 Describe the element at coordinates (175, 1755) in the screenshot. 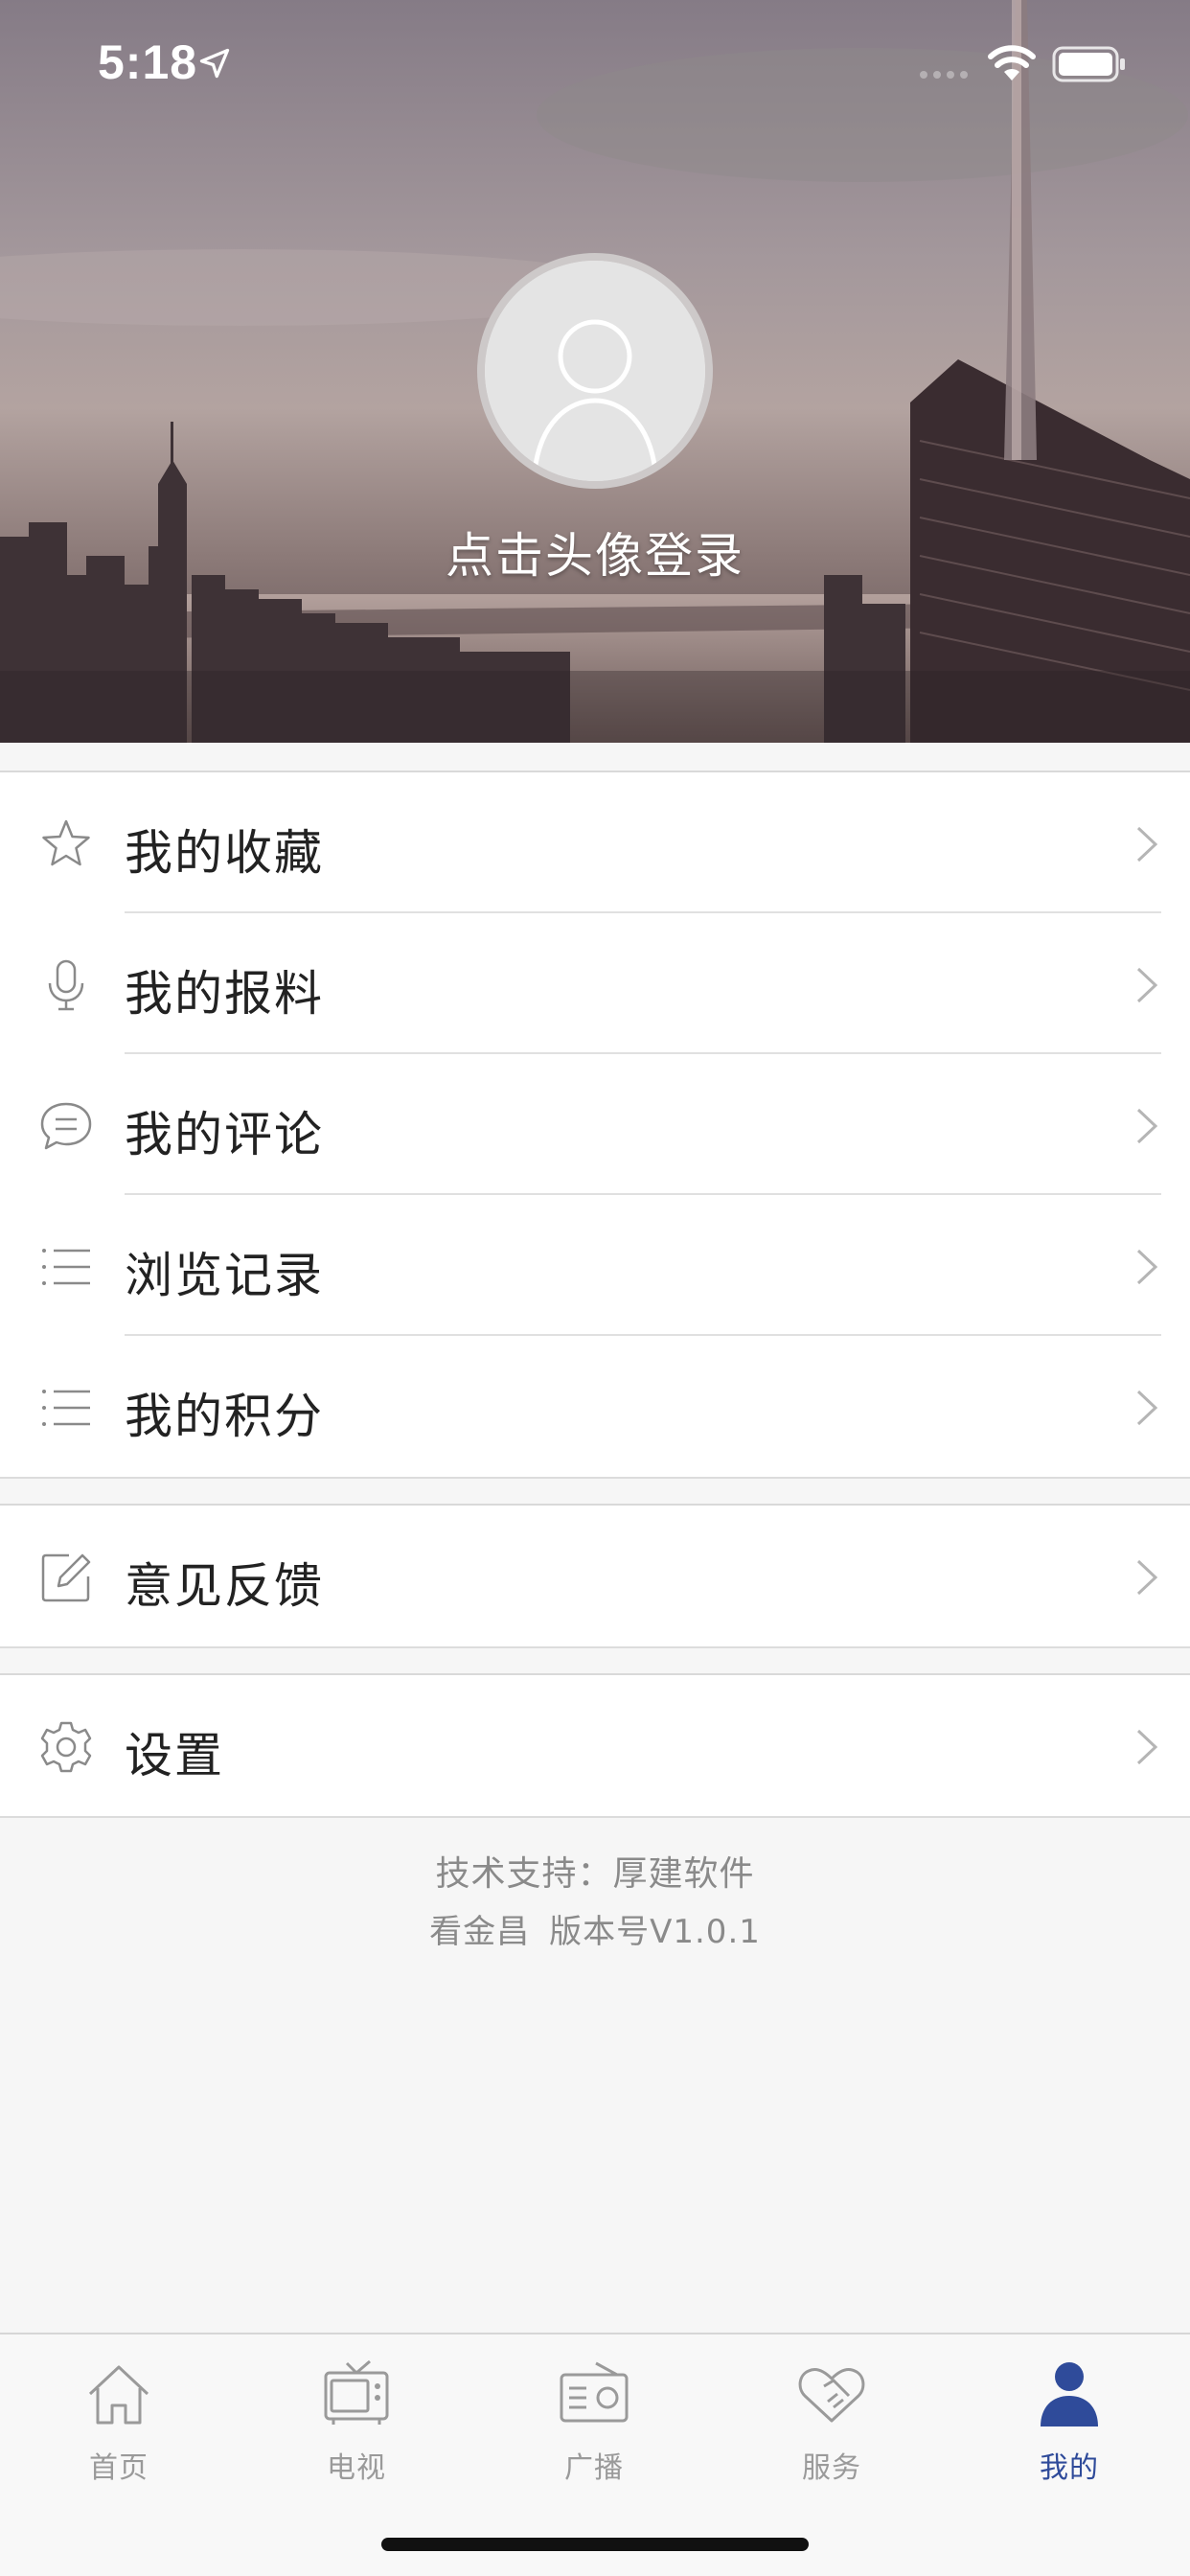

I see `menu-item-label: 设置` at that location.